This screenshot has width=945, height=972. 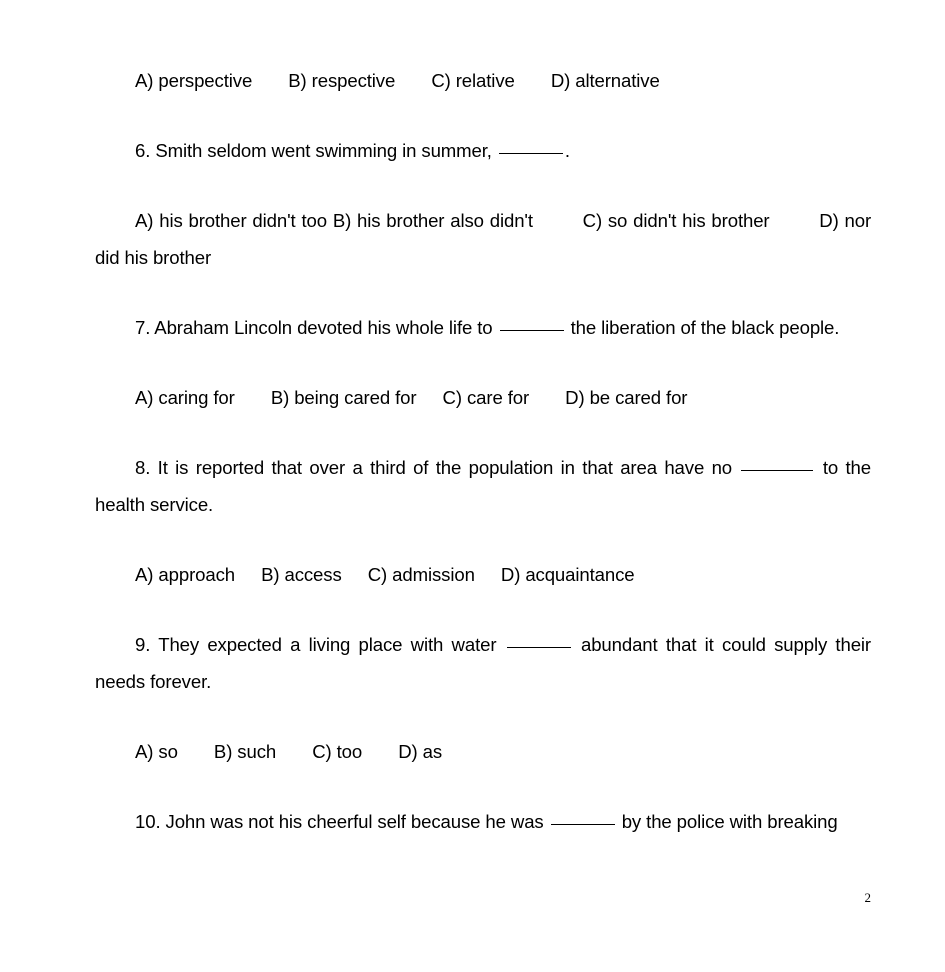 I want to click on option-c: C) relative, so click(x=473, y=80).